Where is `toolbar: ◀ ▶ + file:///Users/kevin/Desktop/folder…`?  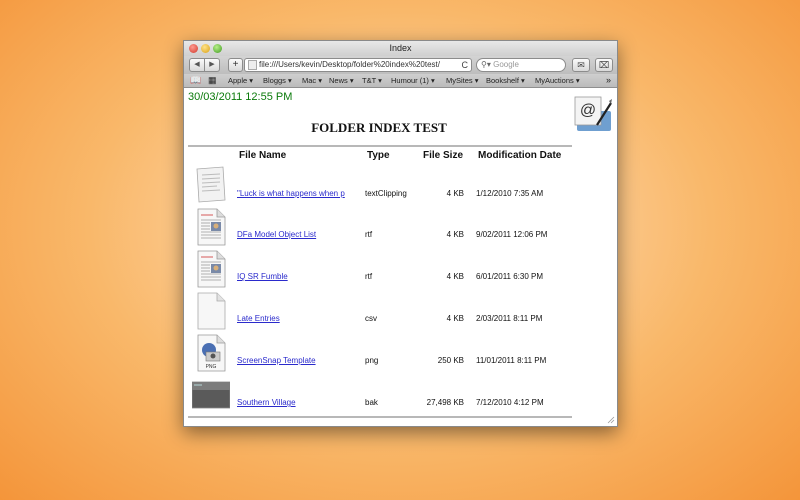
toolbar: ◀ ▶ + file:///Users/kevin/Desktop/folder… is located at coordinates (400, 65).